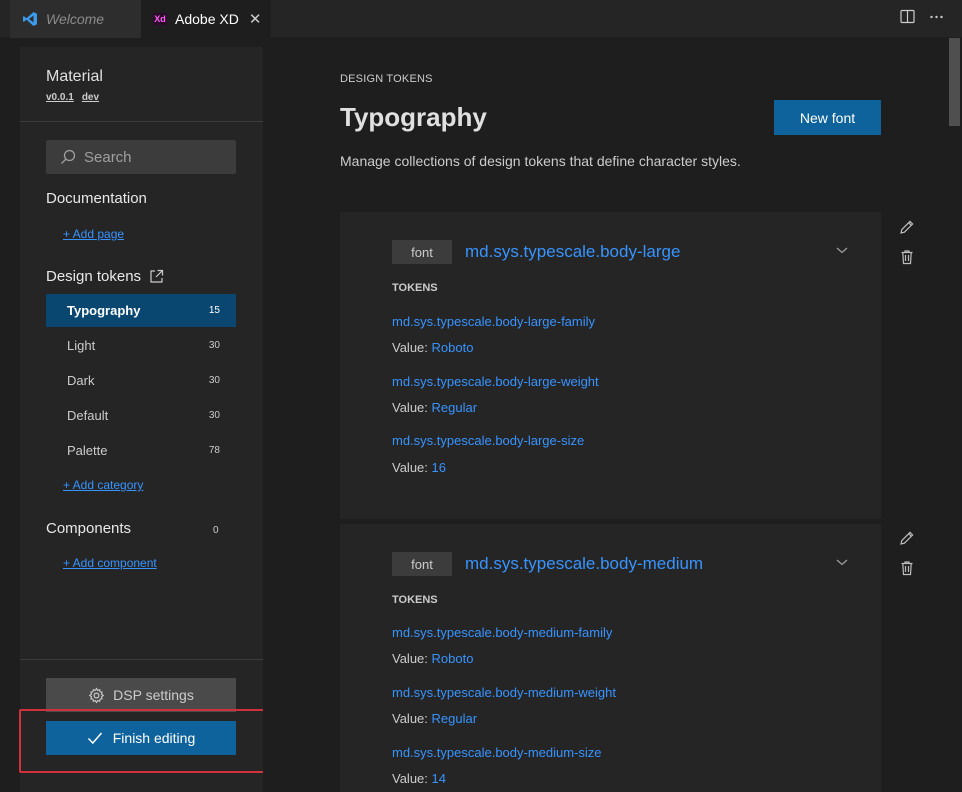 This screenshot has width=962, height=792. I want to click on add-category-link: + Add category, so click(103, 485).